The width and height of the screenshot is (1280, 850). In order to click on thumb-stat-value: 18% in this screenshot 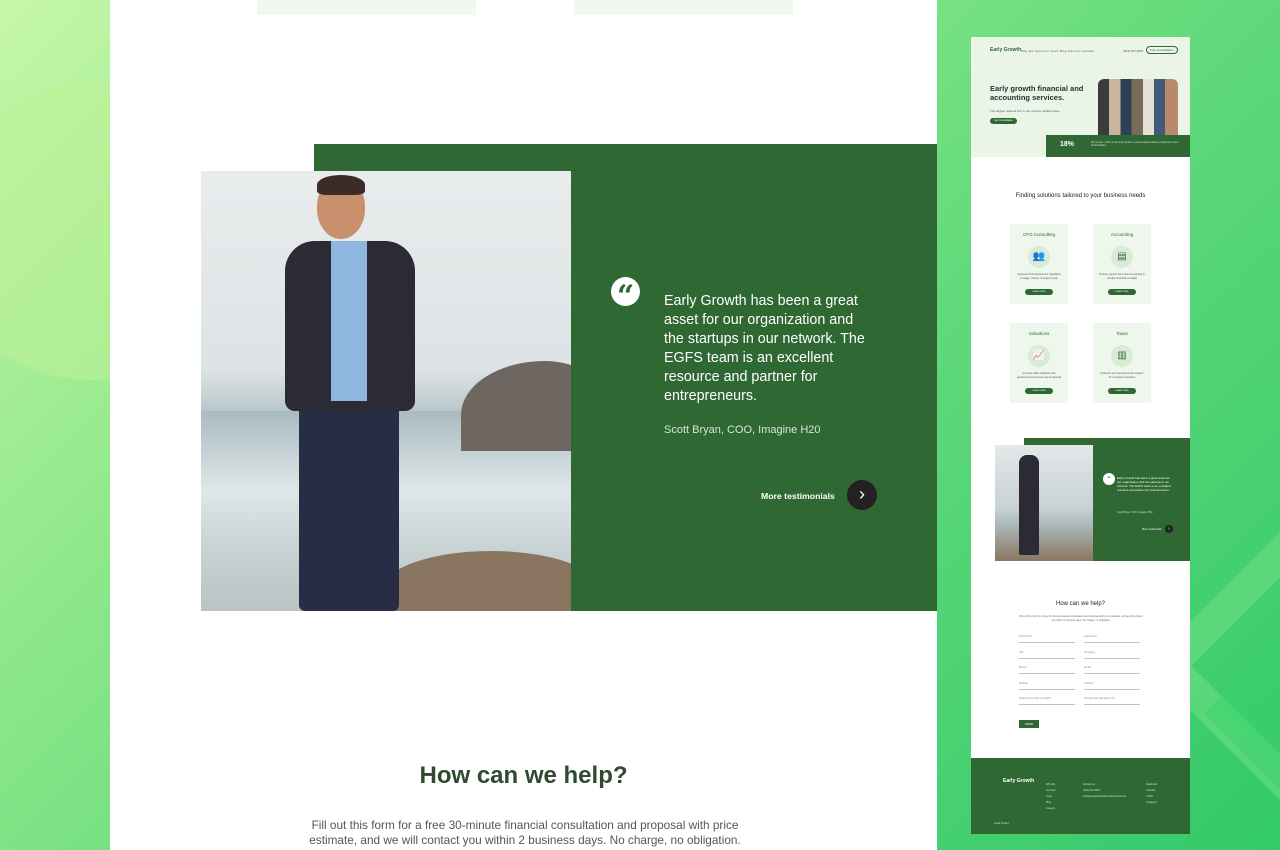, I will do `click(1067, 144)`.